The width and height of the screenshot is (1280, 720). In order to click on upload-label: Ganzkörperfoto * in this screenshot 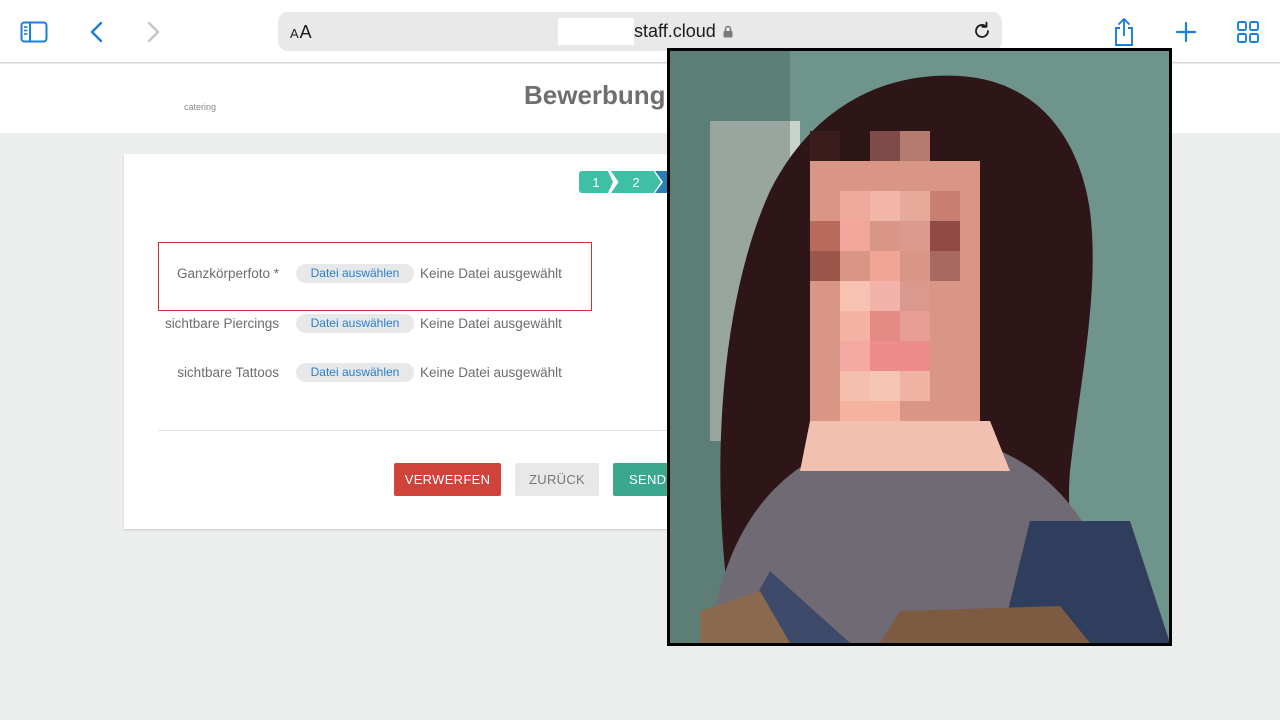, I will do `click(227, 273)`.